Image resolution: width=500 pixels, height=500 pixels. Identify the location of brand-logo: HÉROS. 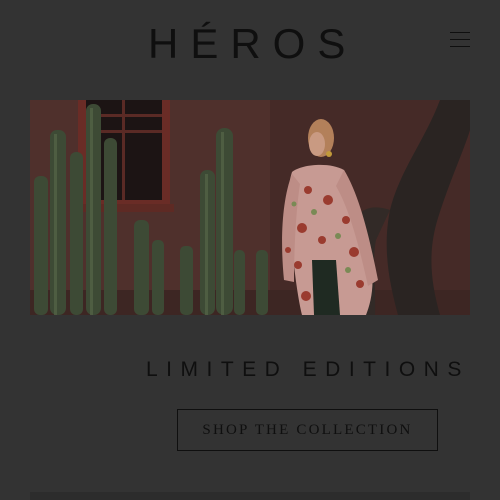
(250, 44).